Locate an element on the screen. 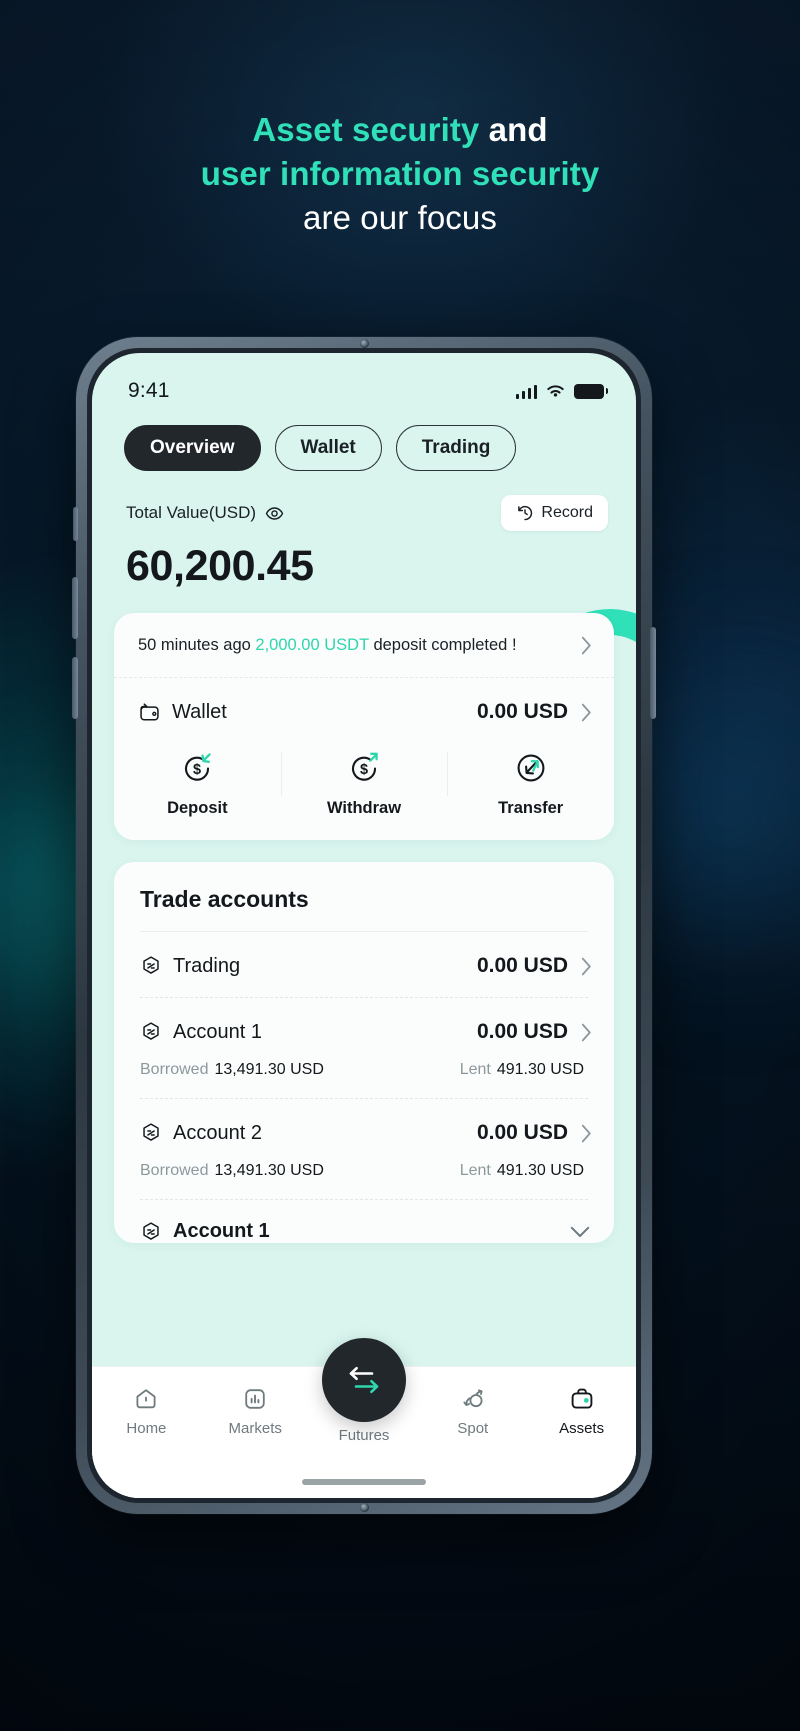 The width and height of the screenshot is (800, 1731). trade-accounts-title: Trade accounts is located at coordinates (224, 899).